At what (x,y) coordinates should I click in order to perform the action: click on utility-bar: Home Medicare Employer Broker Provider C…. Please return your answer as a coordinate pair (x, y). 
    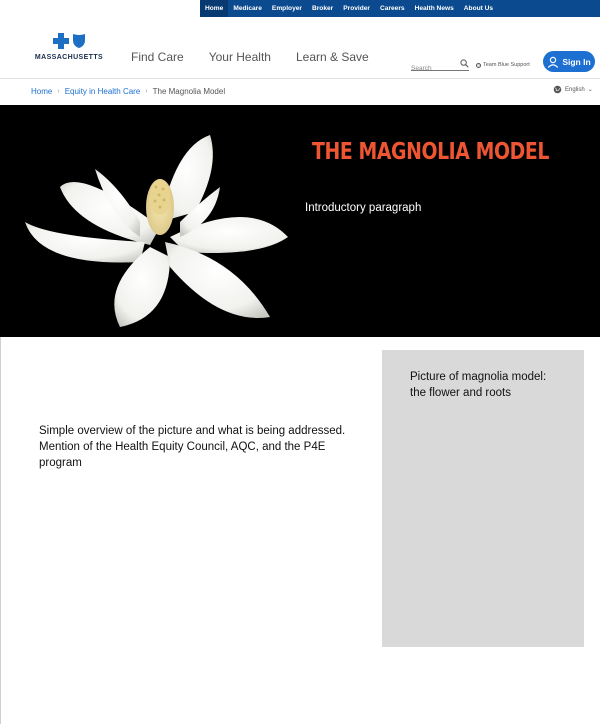
    Looking at the image, I should click on (300, 8).